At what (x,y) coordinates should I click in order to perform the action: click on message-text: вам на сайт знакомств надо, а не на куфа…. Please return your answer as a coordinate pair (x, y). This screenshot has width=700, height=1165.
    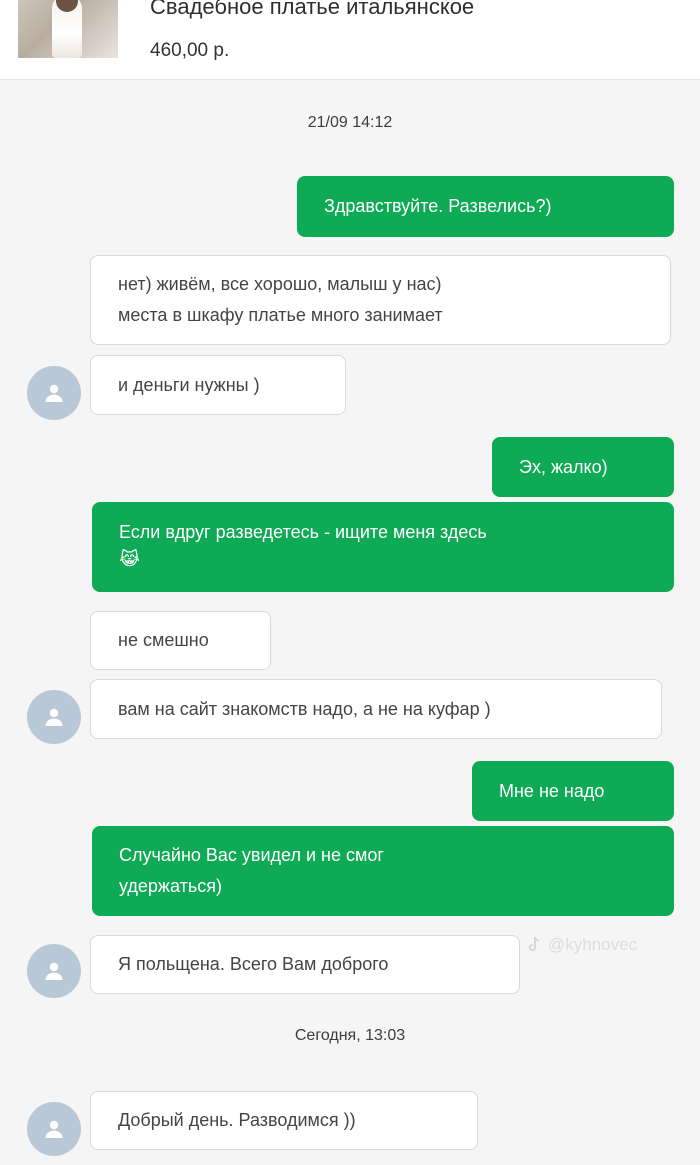
    Looking at the image, I should click on (304, 708).